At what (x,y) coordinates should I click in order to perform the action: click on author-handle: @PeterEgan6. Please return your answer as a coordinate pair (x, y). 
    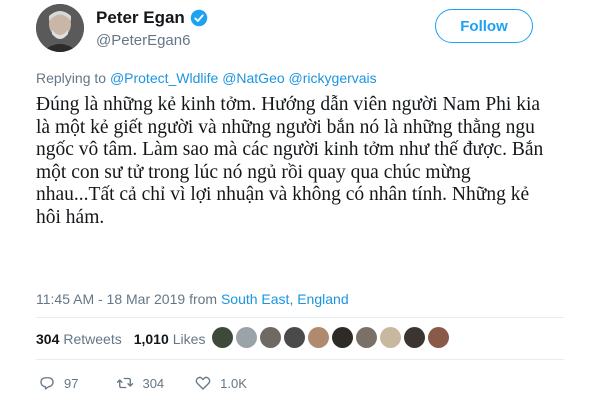
    Looking at the image, I should click on (152, 40).